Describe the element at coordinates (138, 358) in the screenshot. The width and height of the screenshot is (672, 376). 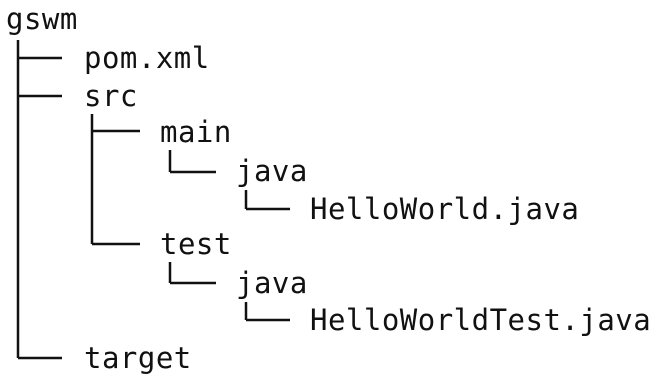
I see `tree-node-target: target` at that location.